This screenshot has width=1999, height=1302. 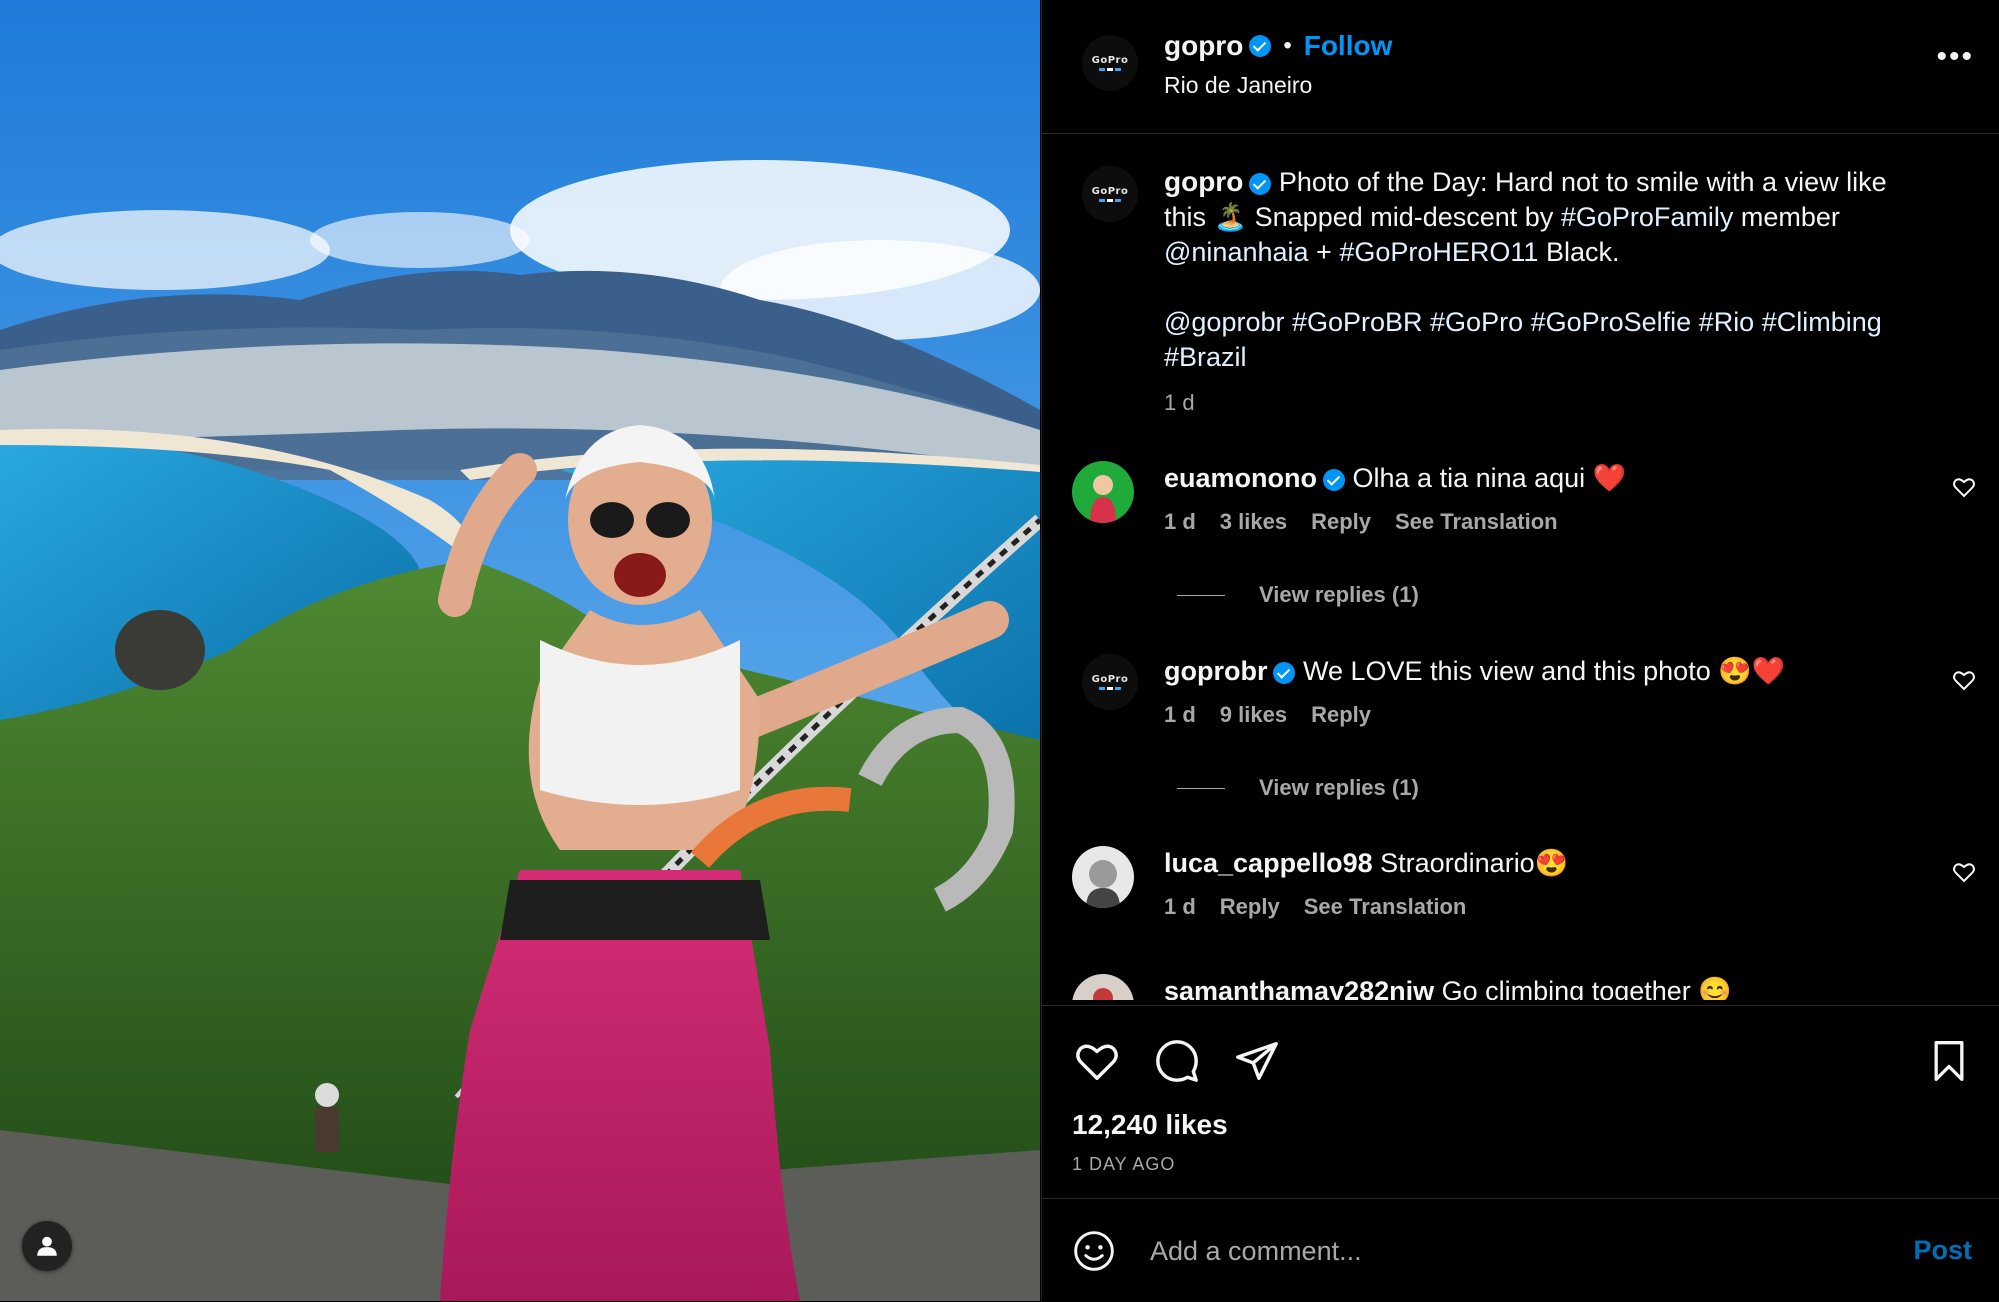 I want to click on bookmark-icon, so click(x=1949, y=1061).